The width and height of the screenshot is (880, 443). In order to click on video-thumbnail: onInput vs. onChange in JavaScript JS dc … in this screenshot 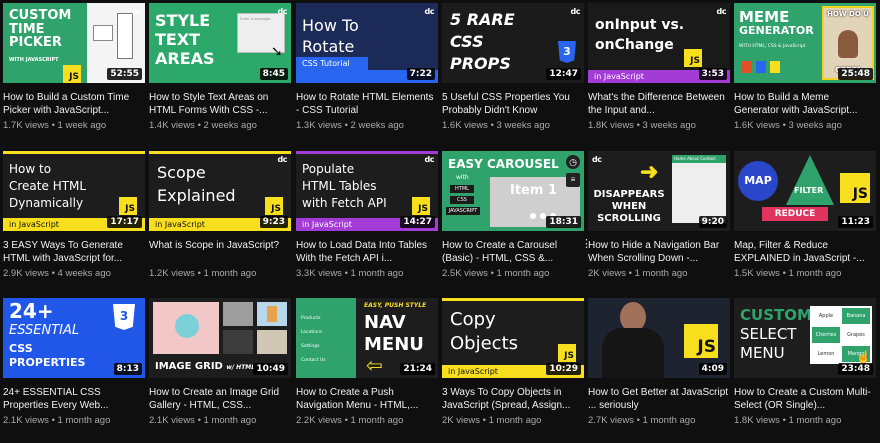, I will do `click(659, 43)`.